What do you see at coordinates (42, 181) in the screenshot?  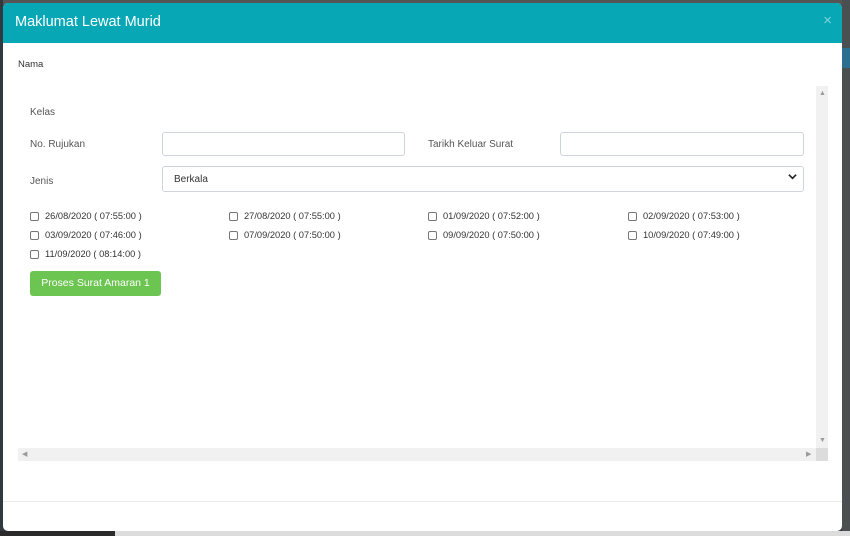 I see `jenis-label: Jenis` at bounding box center [42, 181].